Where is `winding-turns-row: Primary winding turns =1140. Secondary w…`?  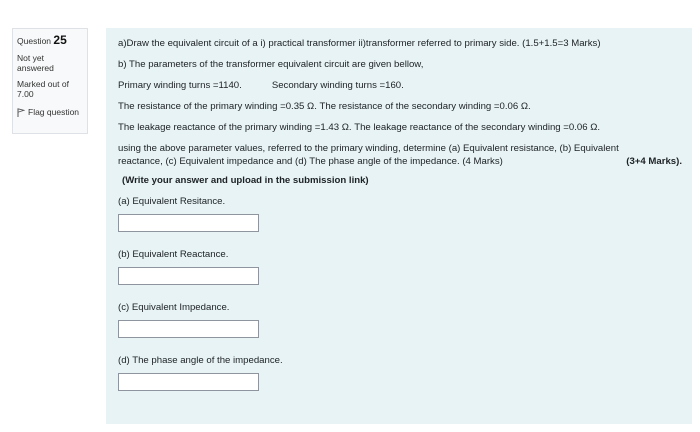 winding-turns-row: Primary winding turns =1140. Secondary w… is located at coordinates (400, 85).